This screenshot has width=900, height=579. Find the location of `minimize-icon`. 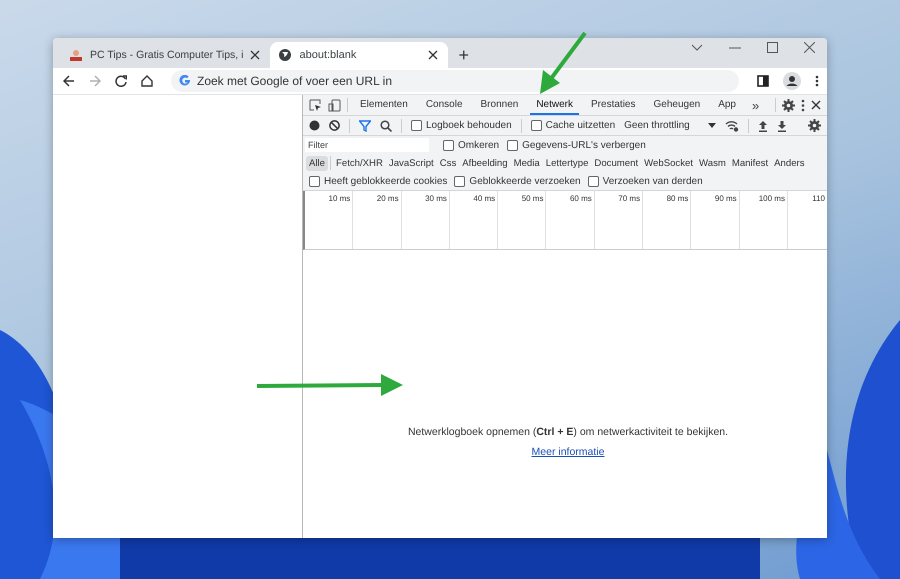

minimize-icon is located at coordinates (735, 47).